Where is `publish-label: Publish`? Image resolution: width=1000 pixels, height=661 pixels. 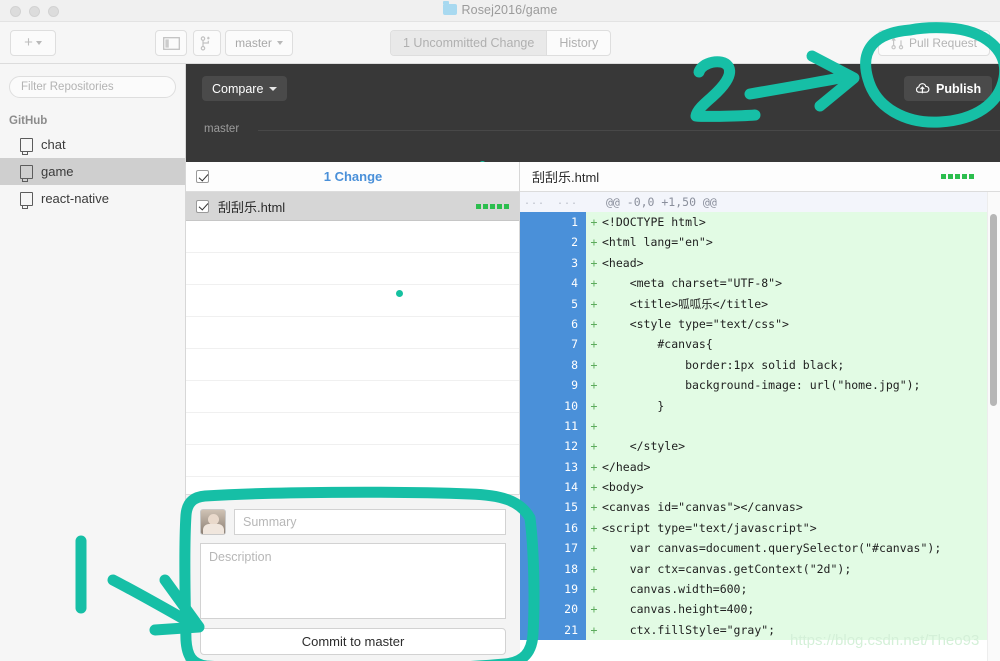
publish-label: Publish is located at coordinates (959, 88).